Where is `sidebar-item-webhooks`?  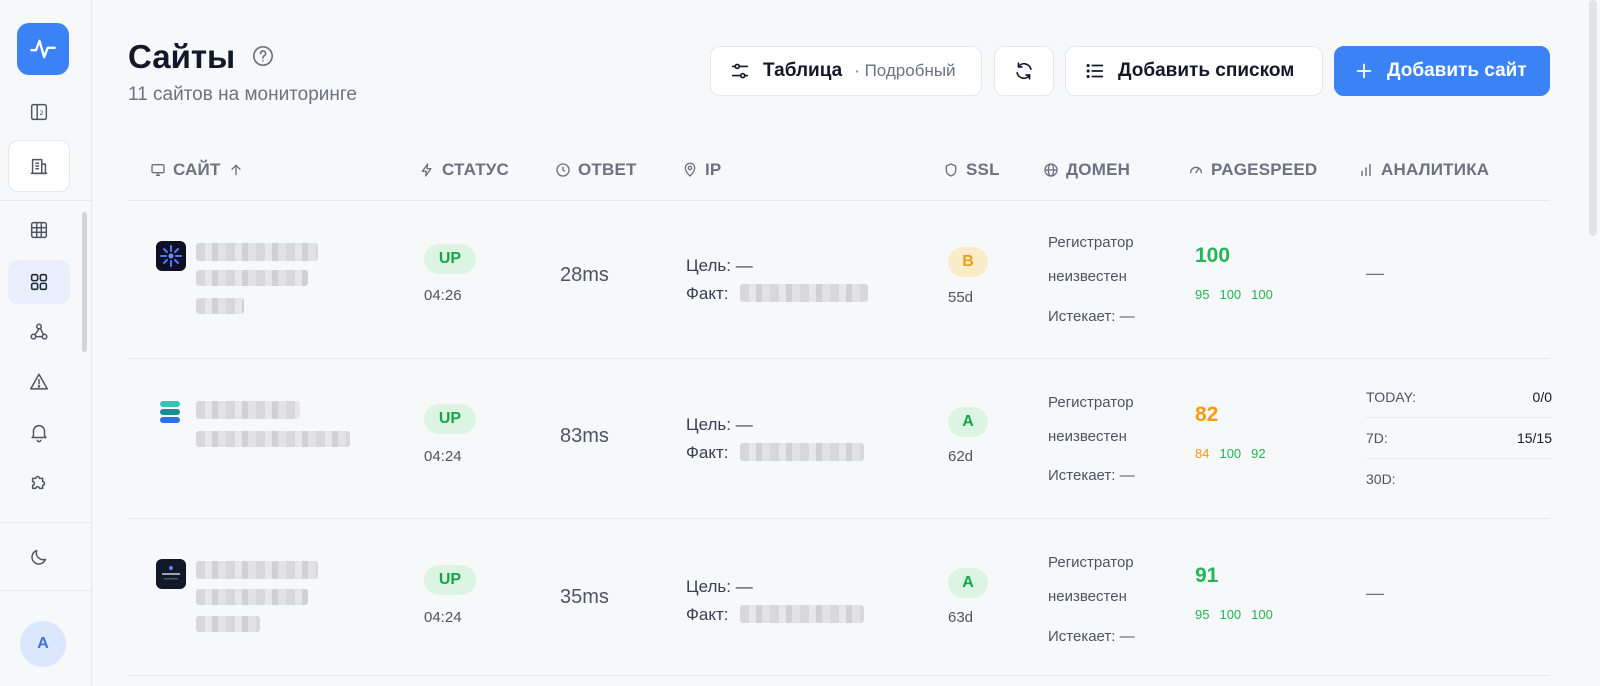 sidebar-item-webhooks is located at coordinates (39, 332).